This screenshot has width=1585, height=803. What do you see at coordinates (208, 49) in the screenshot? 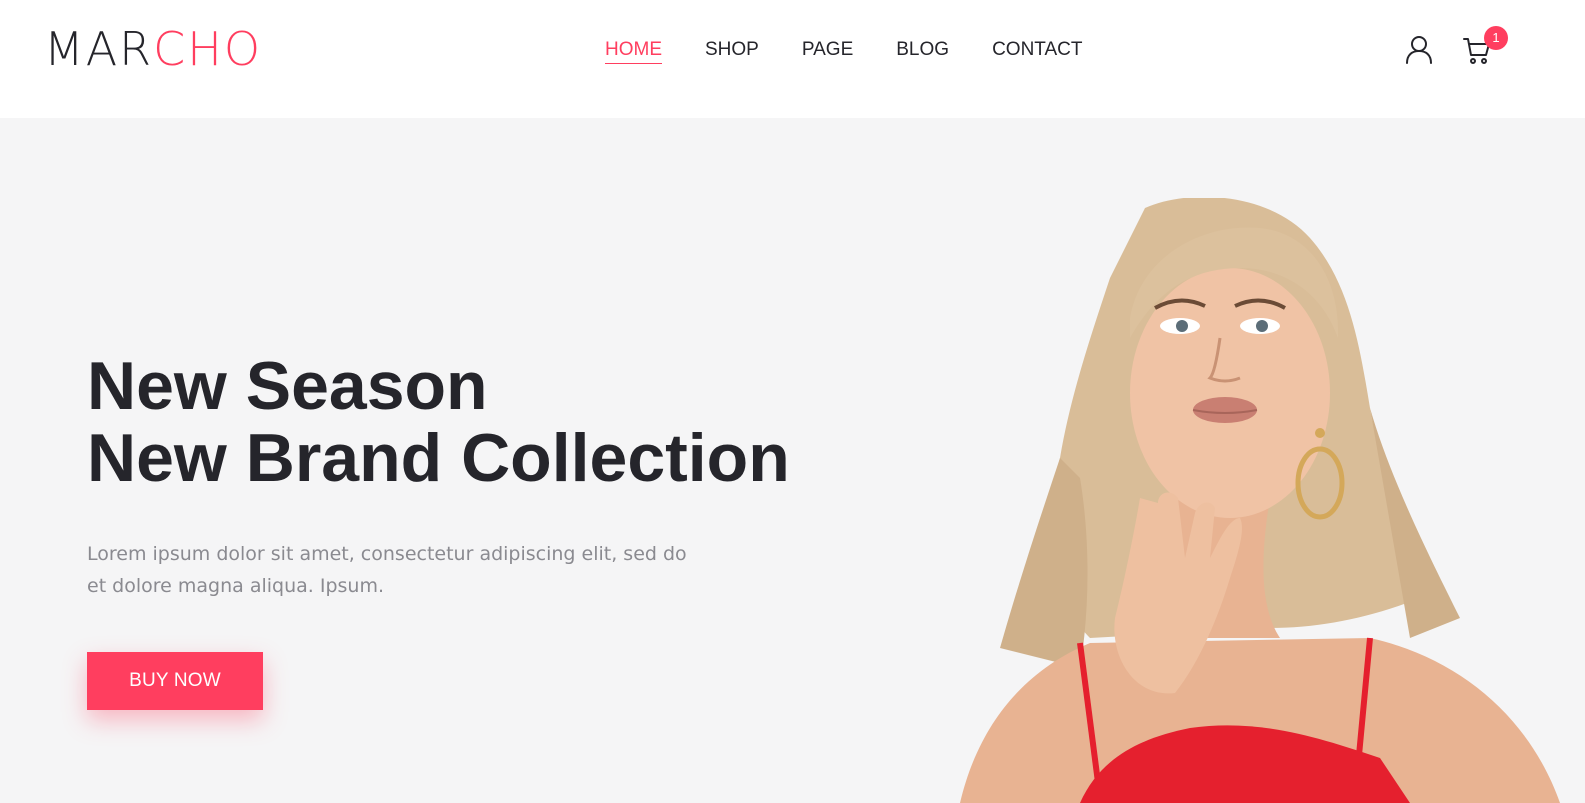
I see `logo-text-accent: CHO` at bounding box center [208, 49].